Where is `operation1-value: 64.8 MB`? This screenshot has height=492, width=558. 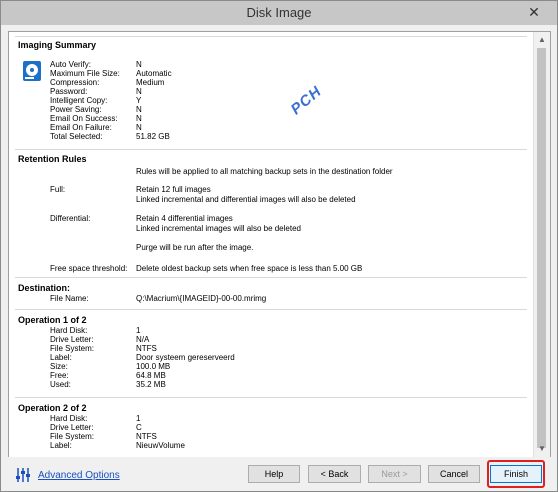 operation1-value: 64.8 MB is located at coordinates (151, 375).